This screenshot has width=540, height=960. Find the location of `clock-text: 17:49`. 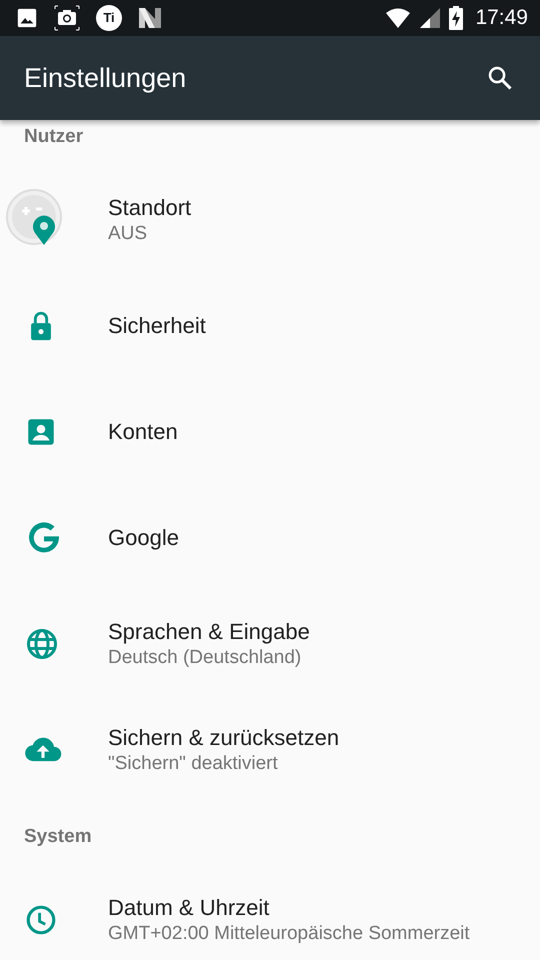

clock-text: 17:49 is located at coordinates (501, 18).